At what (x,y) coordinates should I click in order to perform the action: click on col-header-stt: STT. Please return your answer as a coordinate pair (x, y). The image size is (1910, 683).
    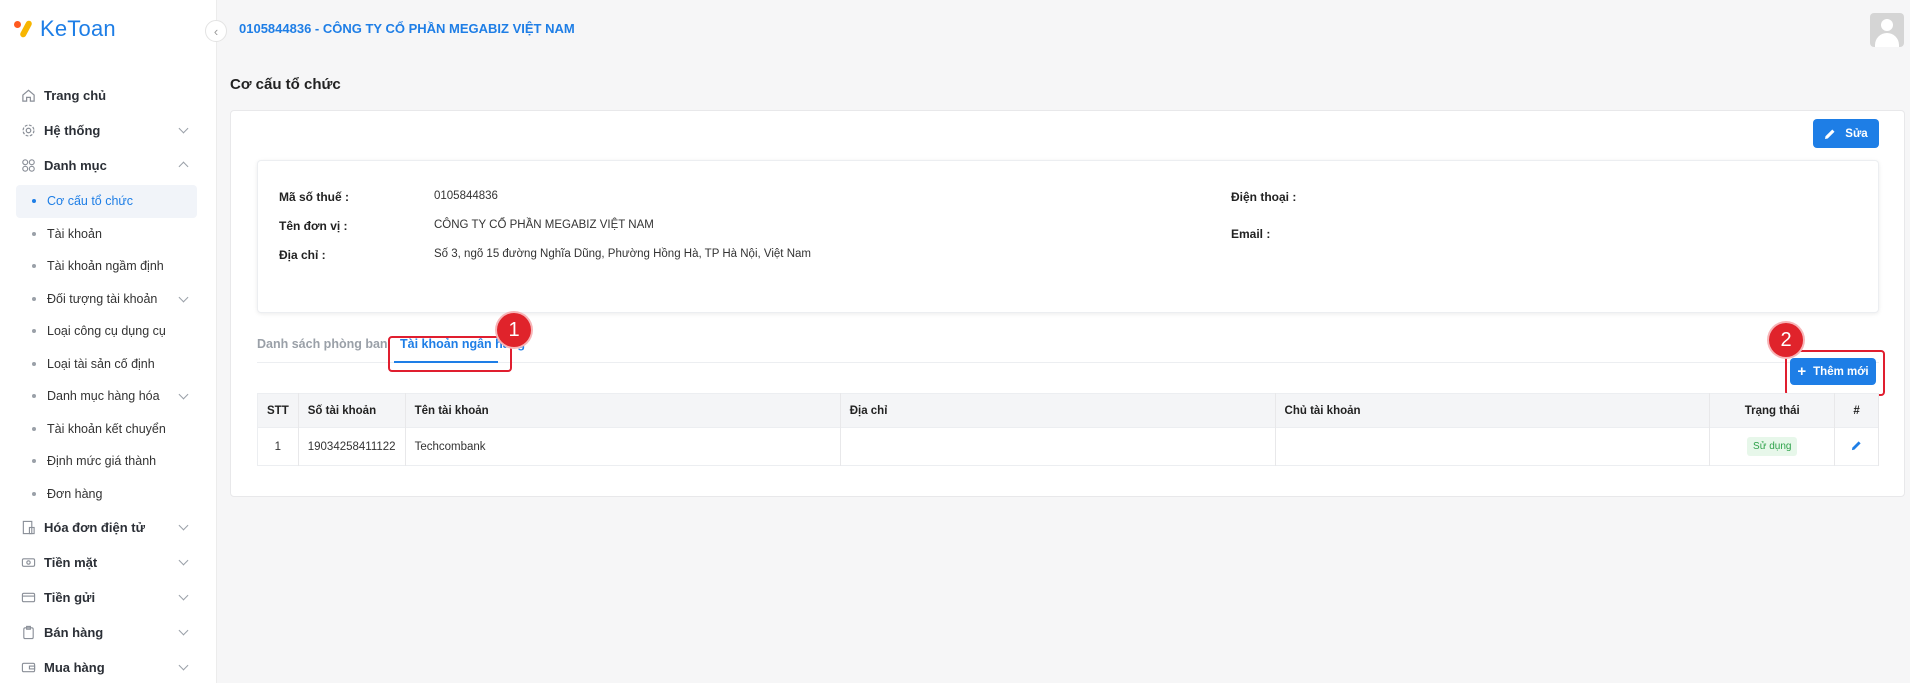
    Looking at the image, I should click on (278, 410).